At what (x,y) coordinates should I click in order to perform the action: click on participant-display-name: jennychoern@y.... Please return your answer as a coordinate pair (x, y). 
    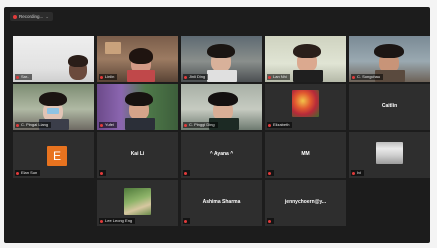
    Looking at the image, I should click on (305, 202).